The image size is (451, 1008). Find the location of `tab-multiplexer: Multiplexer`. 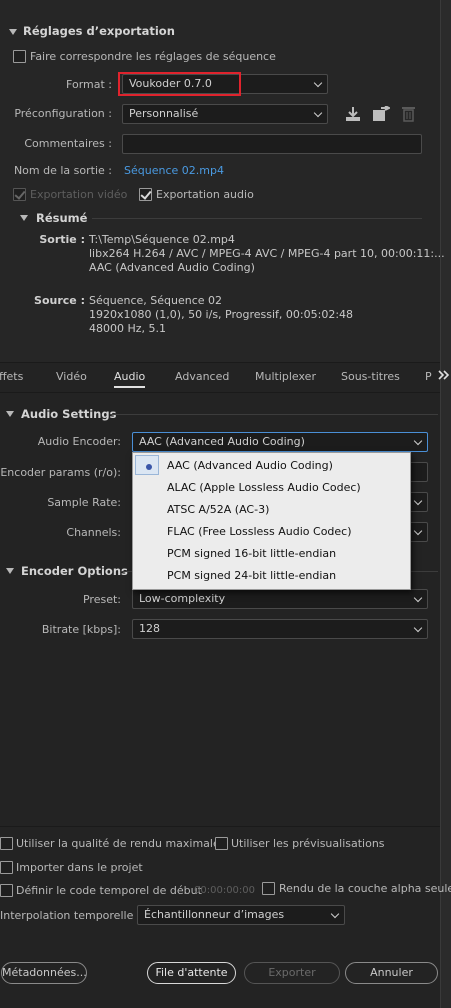

tab-multiplexer: Multiplexer is located at coordinates (285, 376).